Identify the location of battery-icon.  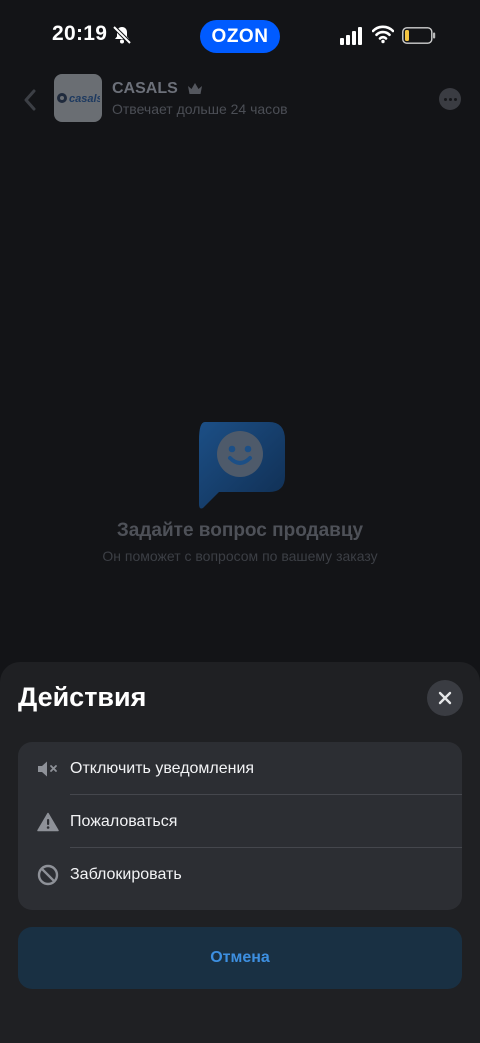
(419, 35).